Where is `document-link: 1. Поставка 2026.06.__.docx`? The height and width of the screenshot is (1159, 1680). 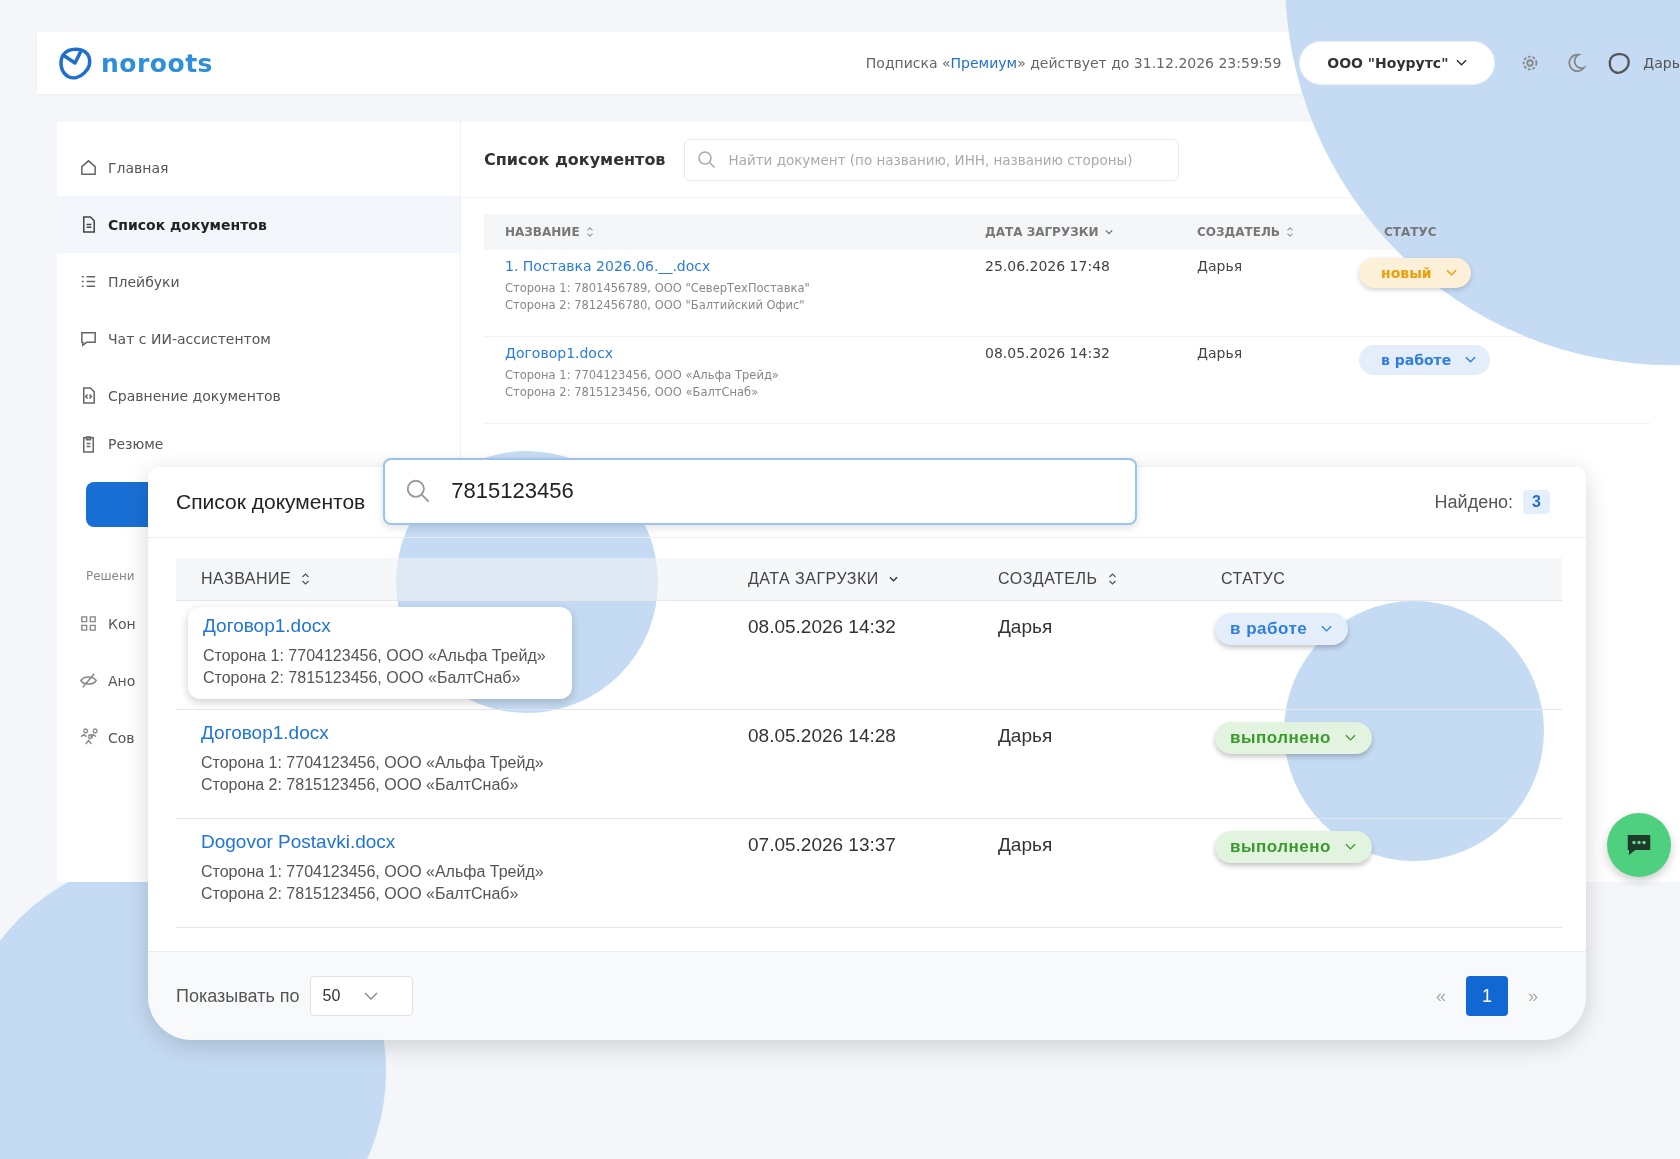
document-link: 1. Поставка 2026.06.__.docx is located at coordinates (608, 266).